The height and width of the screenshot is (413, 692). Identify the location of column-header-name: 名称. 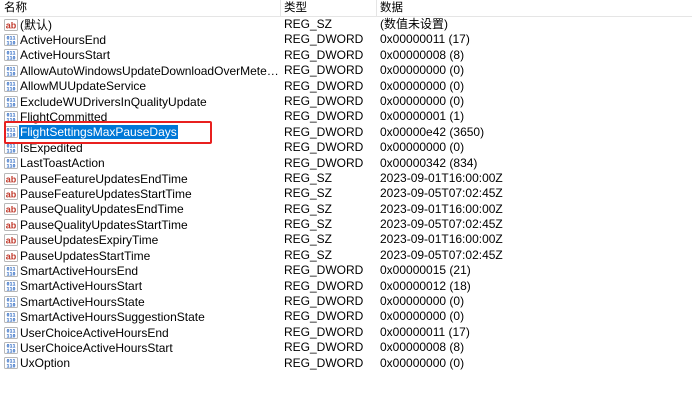
(15, 8).